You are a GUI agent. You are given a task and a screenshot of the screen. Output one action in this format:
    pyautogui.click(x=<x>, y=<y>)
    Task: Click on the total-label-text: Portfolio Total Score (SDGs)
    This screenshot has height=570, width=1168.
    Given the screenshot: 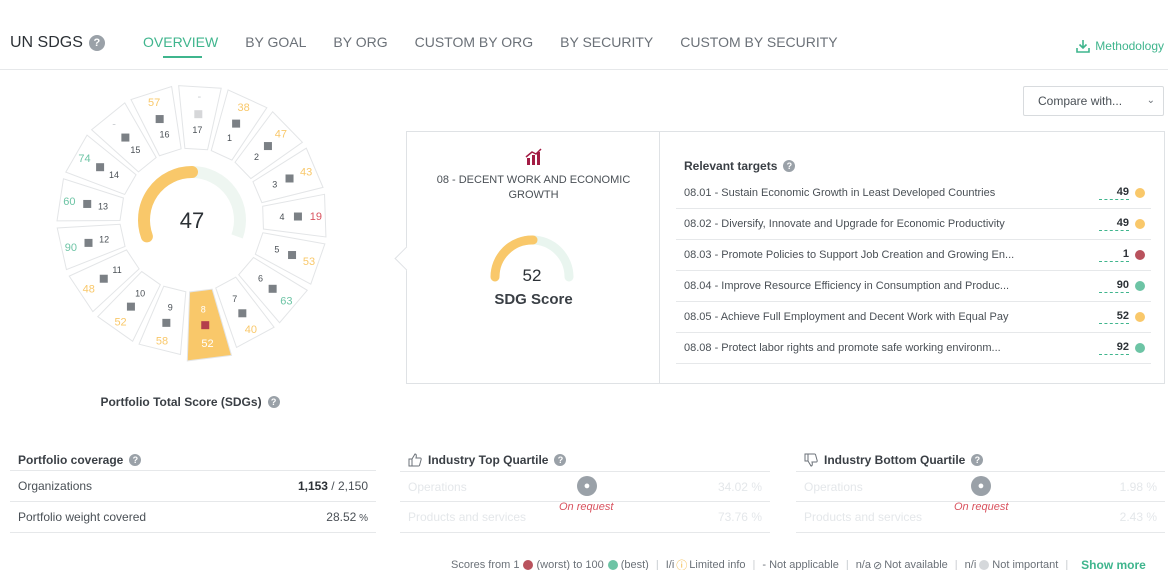 What is the action you would take?
    pyautogui.click(x=181, y=402)
    